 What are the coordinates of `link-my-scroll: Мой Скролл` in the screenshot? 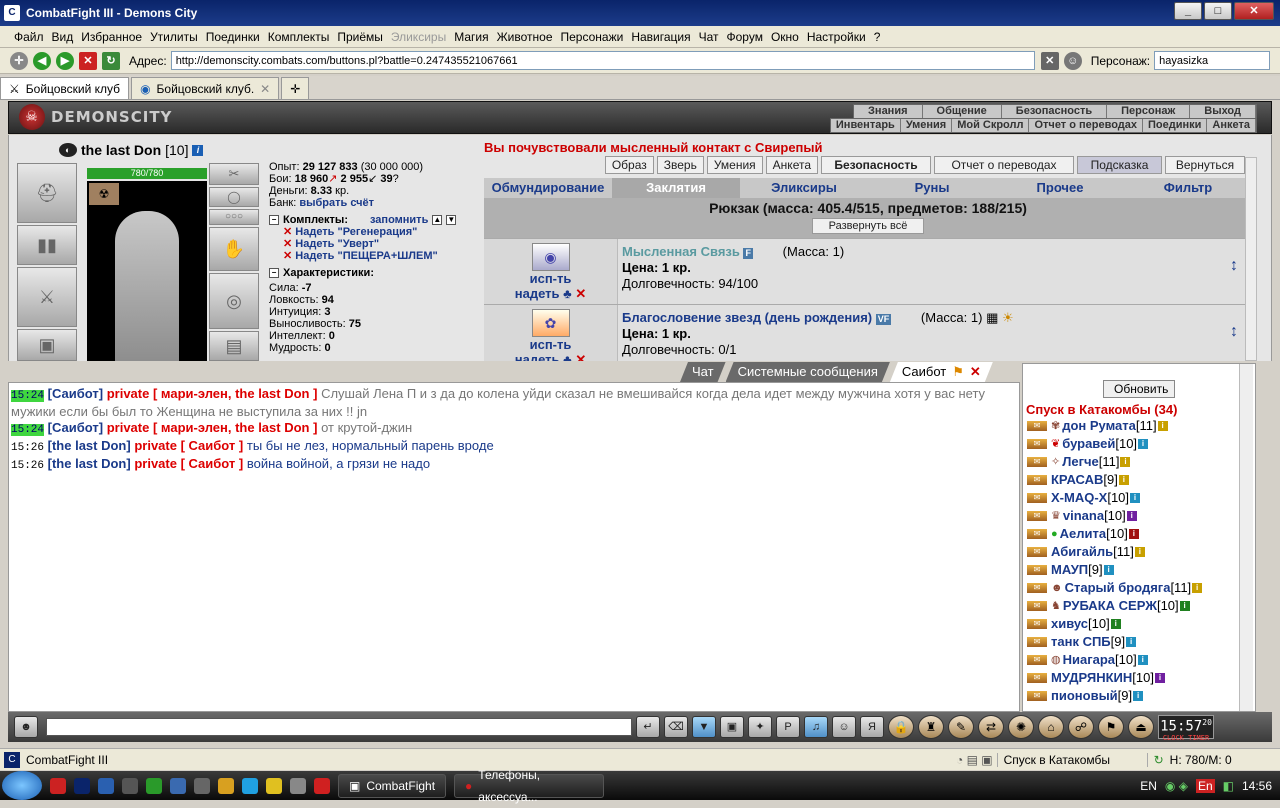 It's located at (991, 125).